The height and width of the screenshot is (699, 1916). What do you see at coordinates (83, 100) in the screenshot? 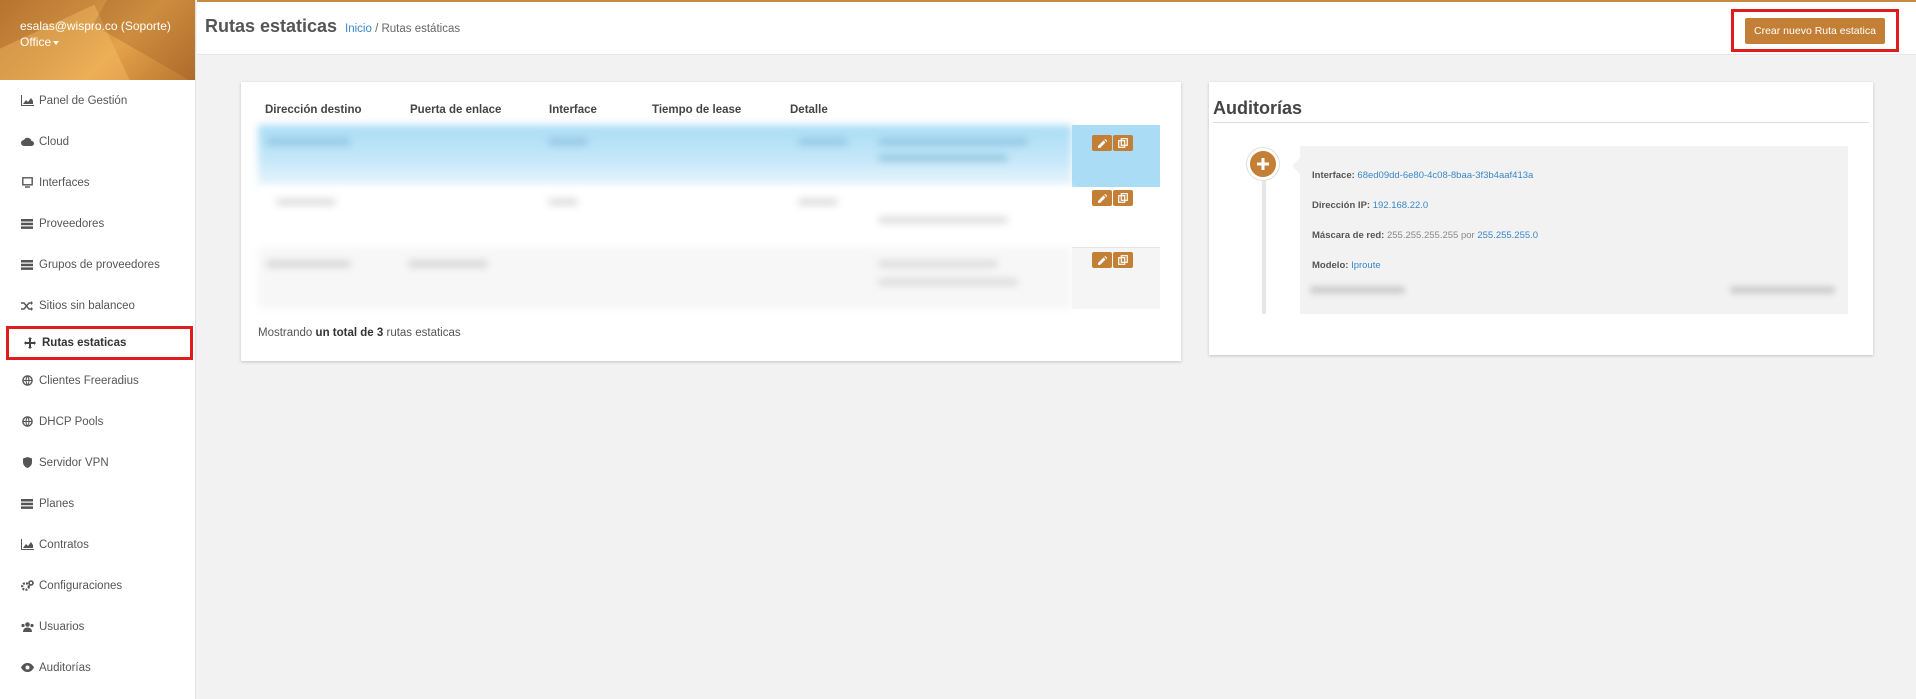
I see `sidebar-item-label: Panel de Gestión` at bounding box center [83, 100].